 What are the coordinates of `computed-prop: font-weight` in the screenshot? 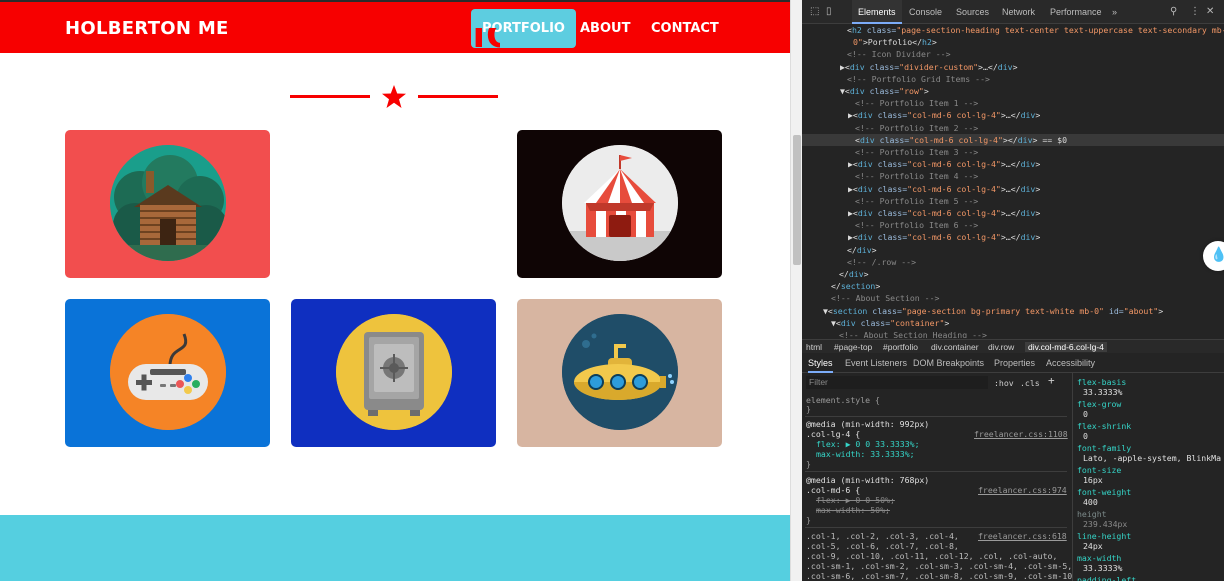 It's located at (1104, 492).